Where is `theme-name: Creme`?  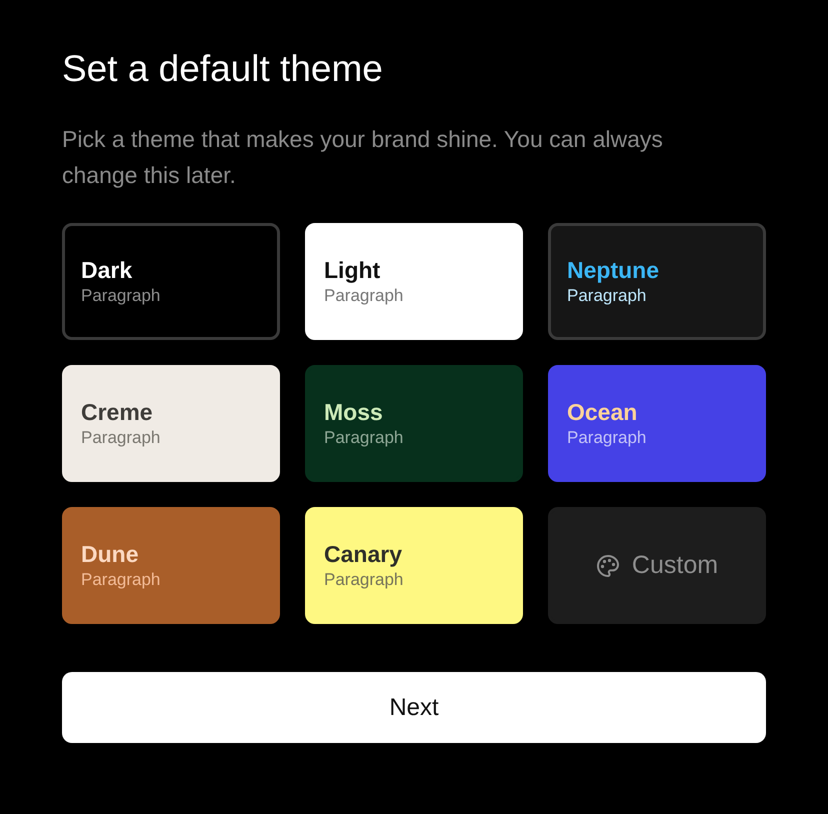
theme-name: Creme is located at coordinates (117, 412).